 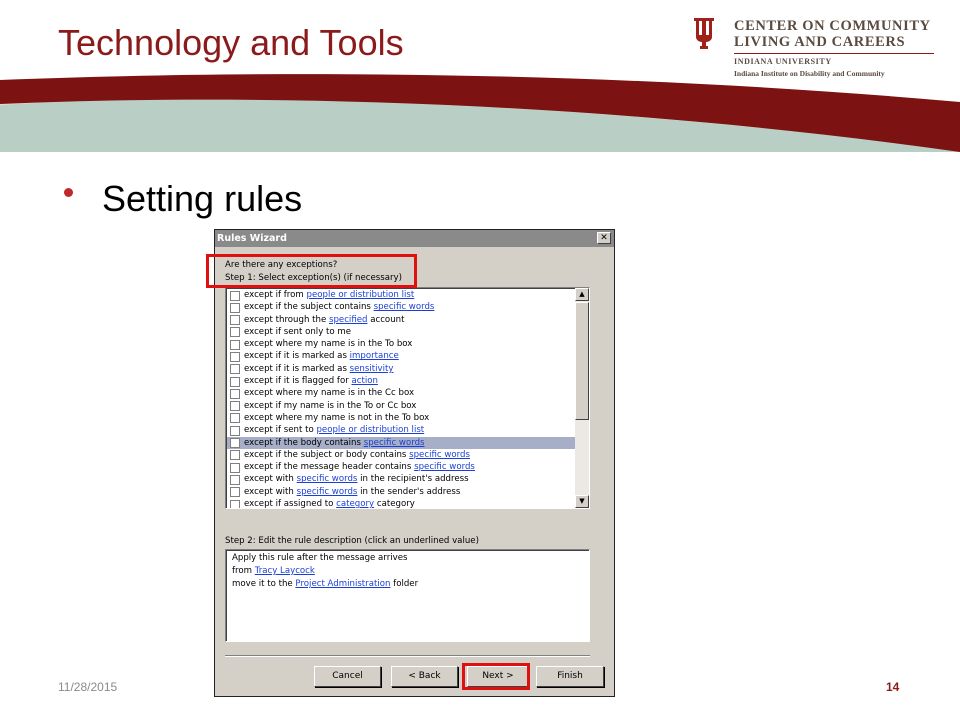 I want to click on step1-highlight-box, so click(x=311, y=271).